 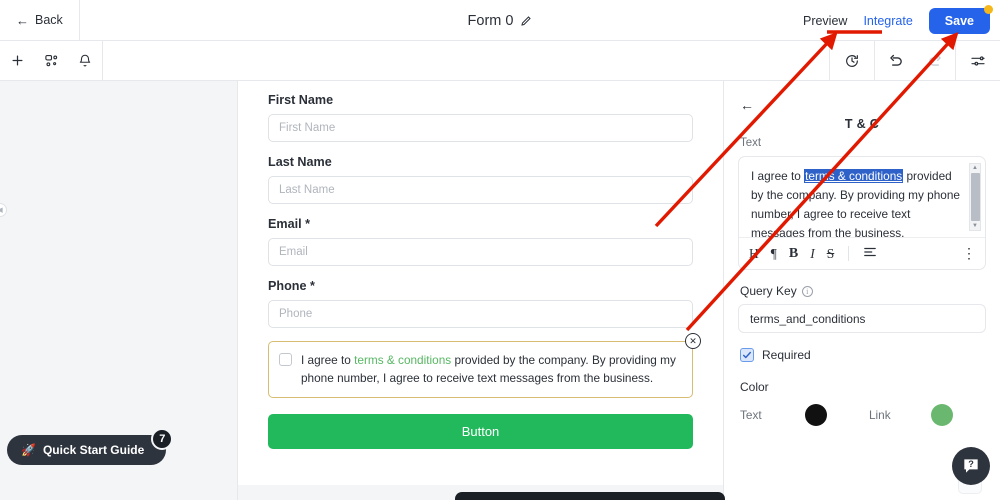 I want to click on email-input: Email, so click(x=480, y=252).